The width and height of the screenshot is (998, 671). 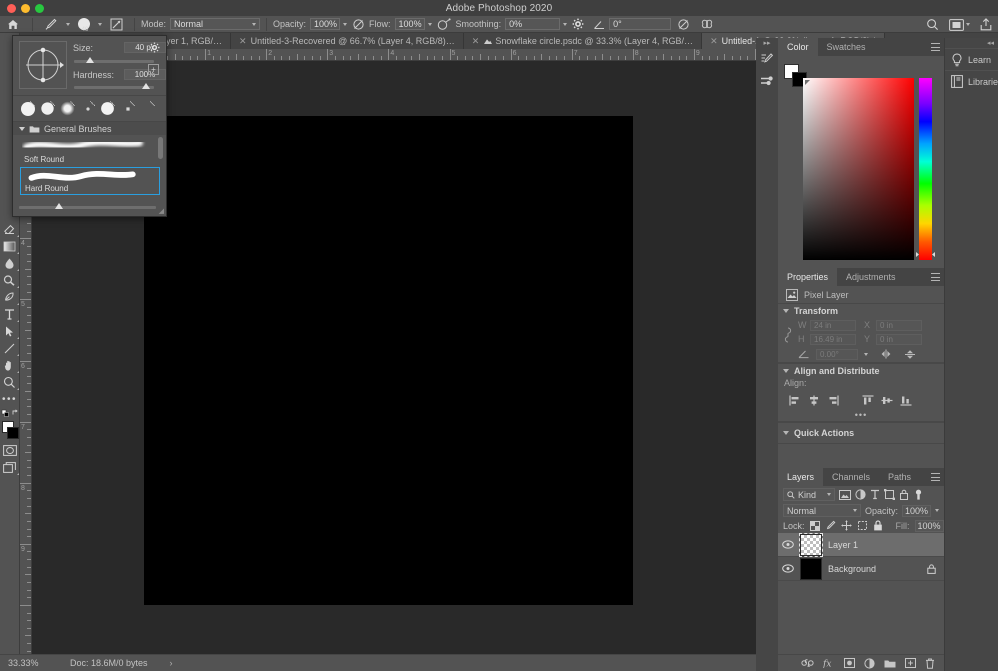 What do you see at coordinates (10, 246) in the screenshot?
I see `gradient-tool-icon` at bounding box center [10, 246].